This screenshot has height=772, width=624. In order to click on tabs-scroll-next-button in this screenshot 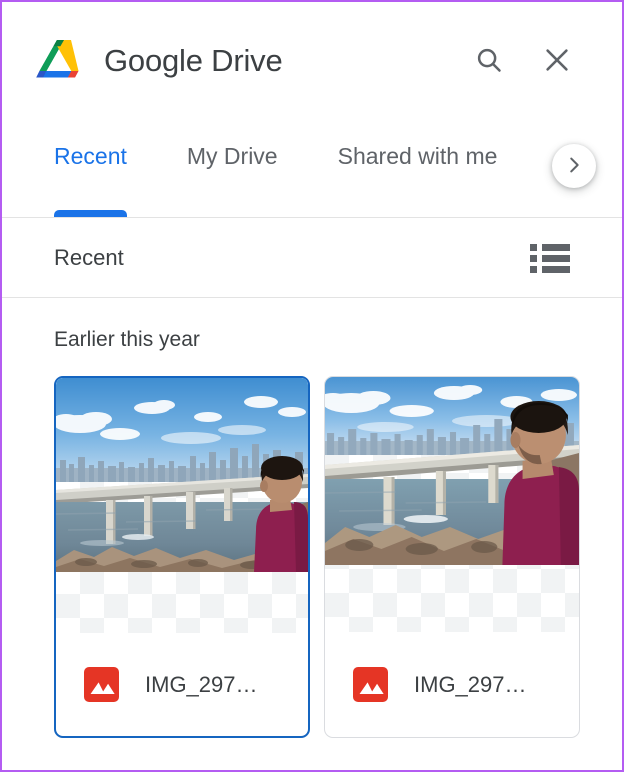, I will do `click(574, 166)`.